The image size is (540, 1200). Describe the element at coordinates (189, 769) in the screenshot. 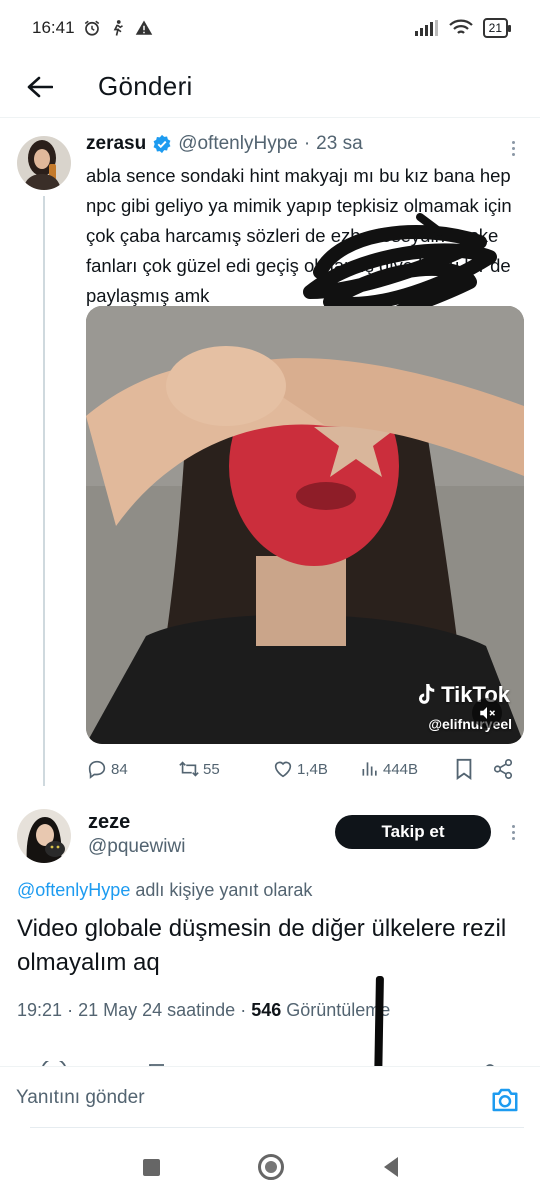

I see `repost-icon` at that location.